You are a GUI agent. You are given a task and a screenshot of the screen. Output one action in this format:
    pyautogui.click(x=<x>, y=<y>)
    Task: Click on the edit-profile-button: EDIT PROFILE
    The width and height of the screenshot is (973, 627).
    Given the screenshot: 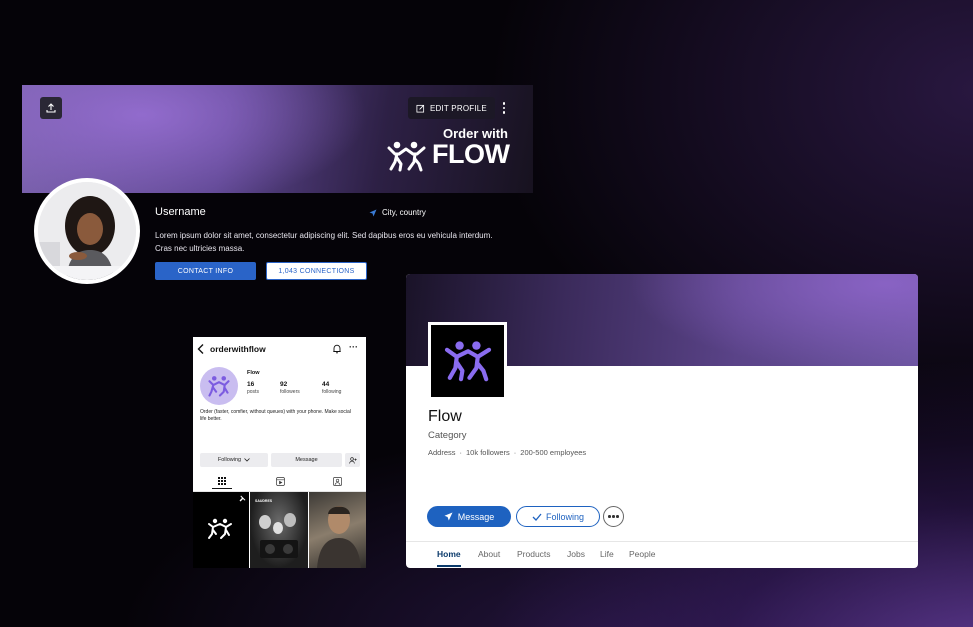 What is the action you would take?
    pyautogui.click(x=451, y=108)
    